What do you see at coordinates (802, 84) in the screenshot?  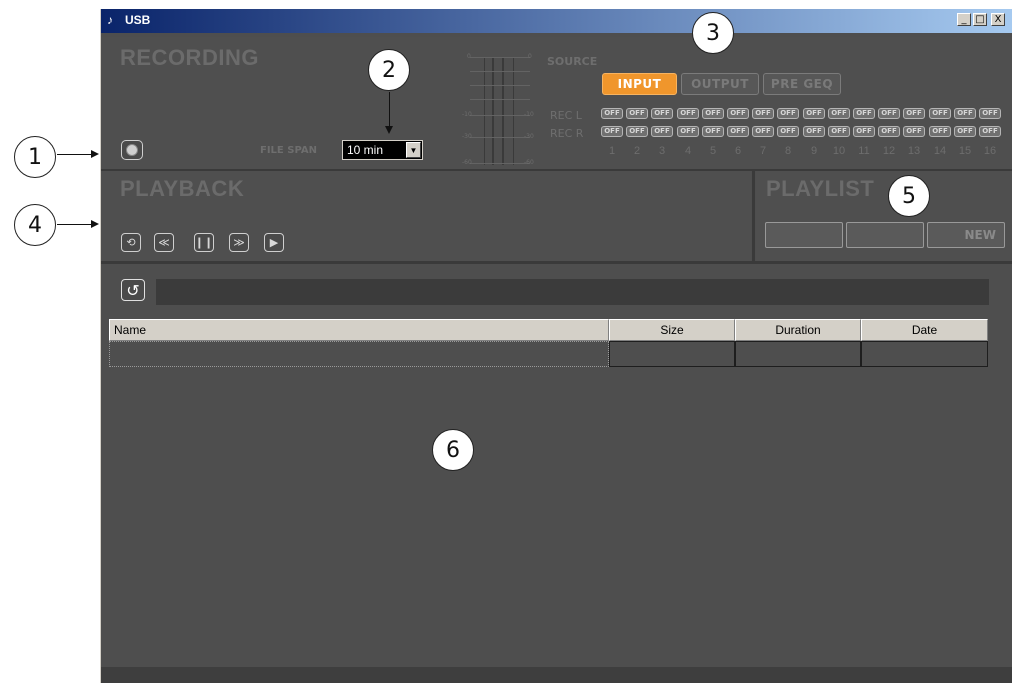 I see `source-pre-geq-button: PRE GEQ` at bounding box center [802, 84].